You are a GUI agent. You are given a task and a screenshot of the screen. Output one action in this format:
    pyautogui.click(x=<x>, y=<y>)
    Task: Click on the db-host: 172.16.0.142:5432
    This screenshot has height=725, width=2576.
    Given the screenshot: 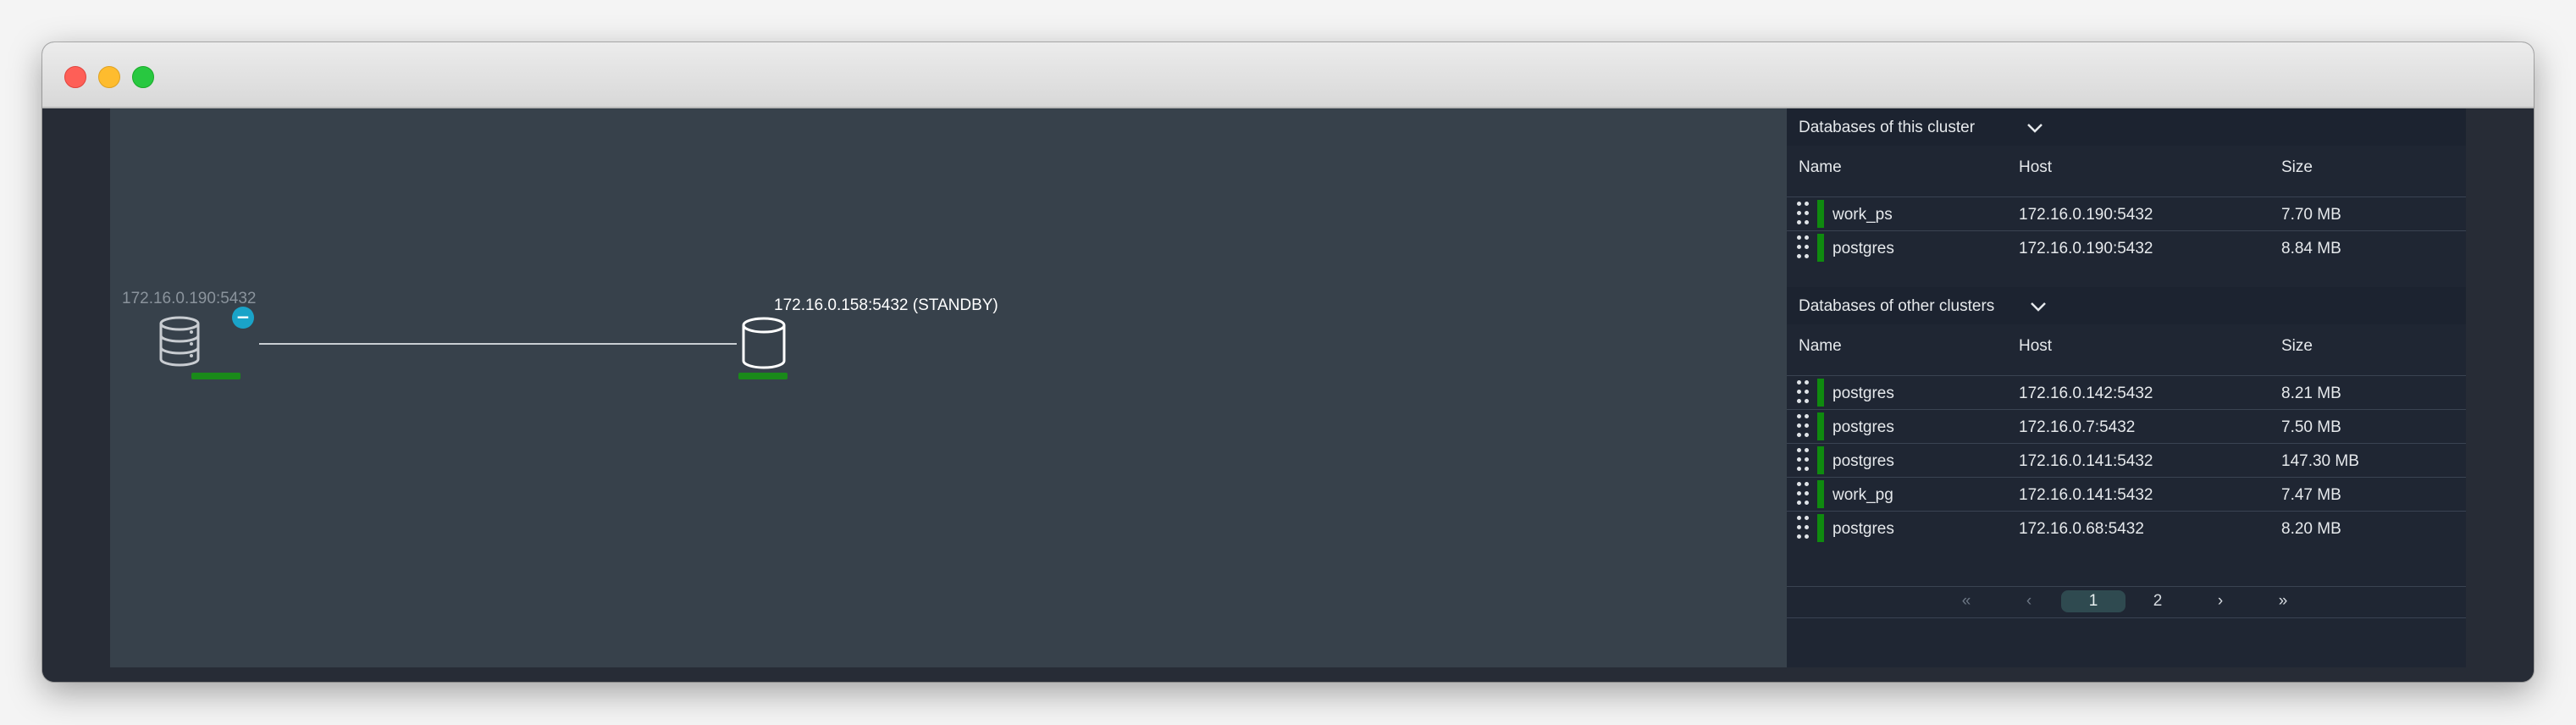 What is the action you would take?
    pyautogui.click(x=2086, y=393)
    